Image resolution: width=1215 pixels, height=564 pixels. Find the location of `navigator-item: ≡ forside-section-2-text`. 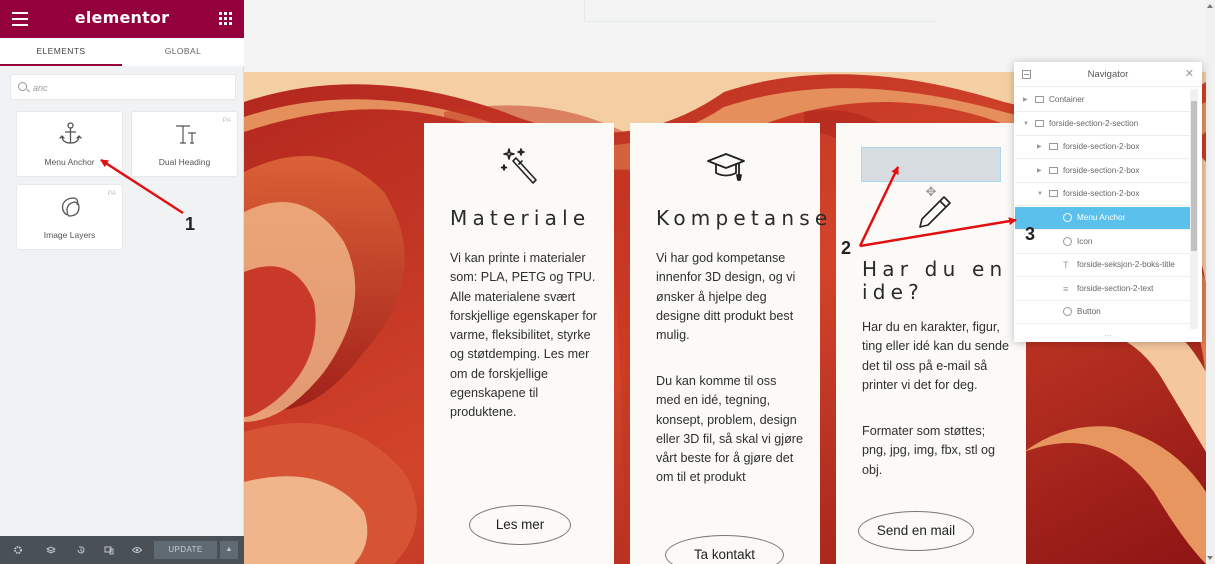

navigator-item: ≡ forside-section-2-text is located at coordinates (1102, 289).